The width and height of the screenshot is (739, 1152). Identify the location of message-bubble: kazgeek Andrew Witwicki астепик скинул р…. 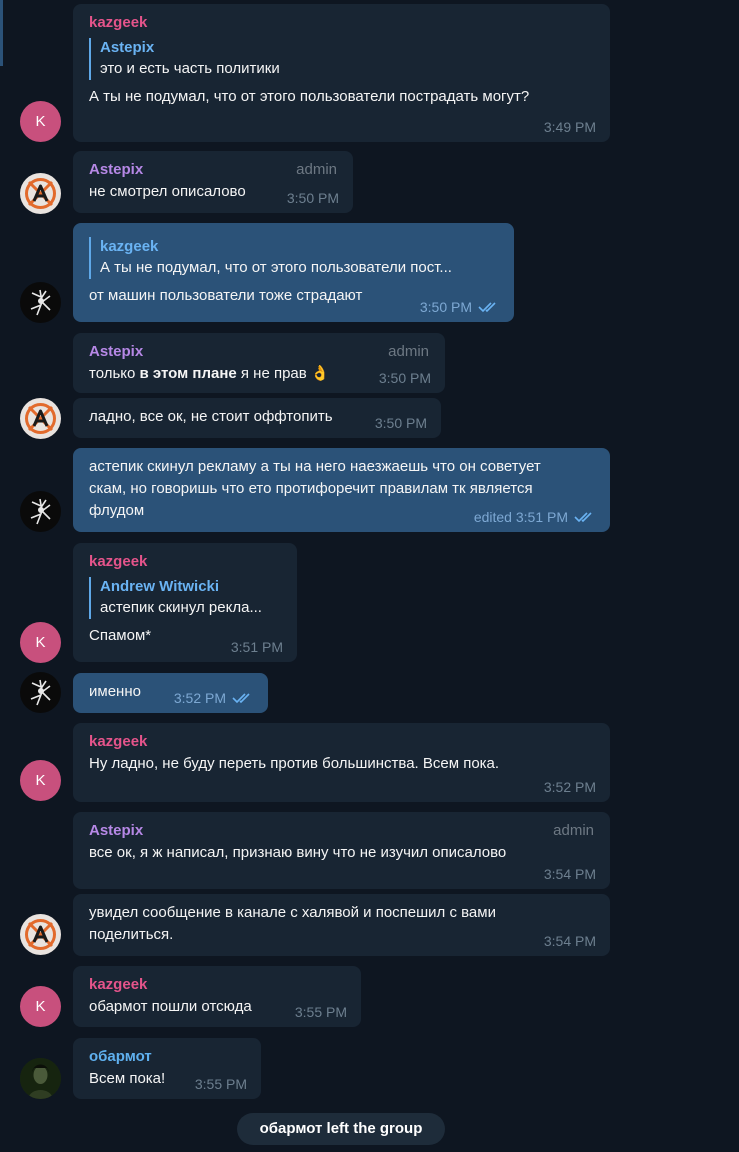
(185, 602).